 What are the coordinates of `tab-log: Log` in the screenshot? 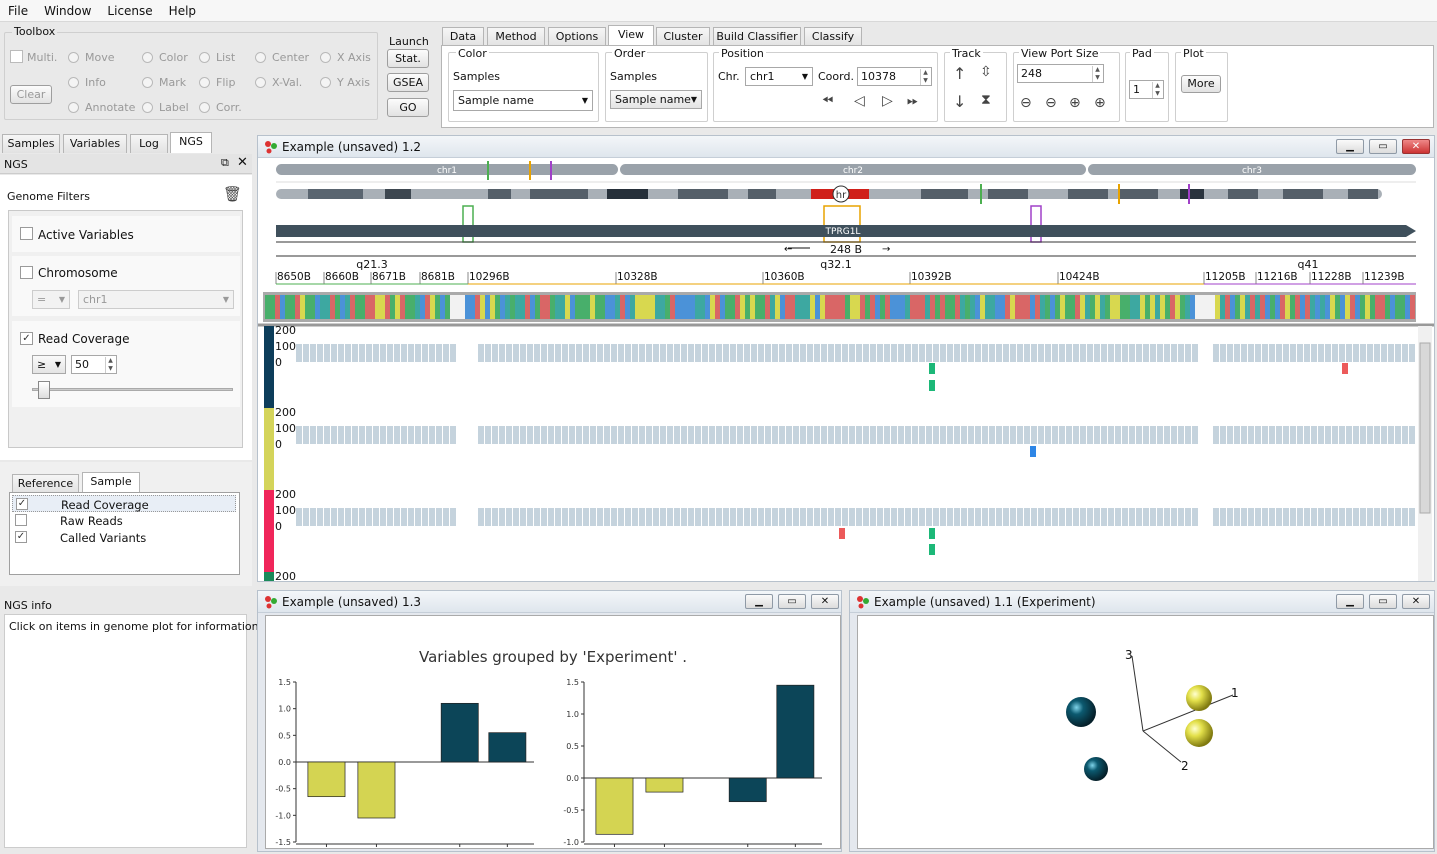 It's located at (149, 143).